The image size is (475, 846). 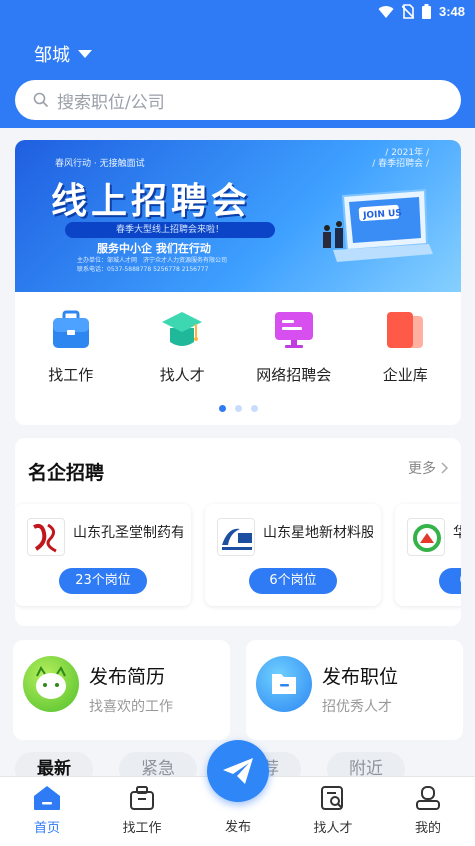 What do you see at coordinates (360, 677) in the screenshot?
I see `post-job-title: 发布职位` at bounding box center [360, 677].